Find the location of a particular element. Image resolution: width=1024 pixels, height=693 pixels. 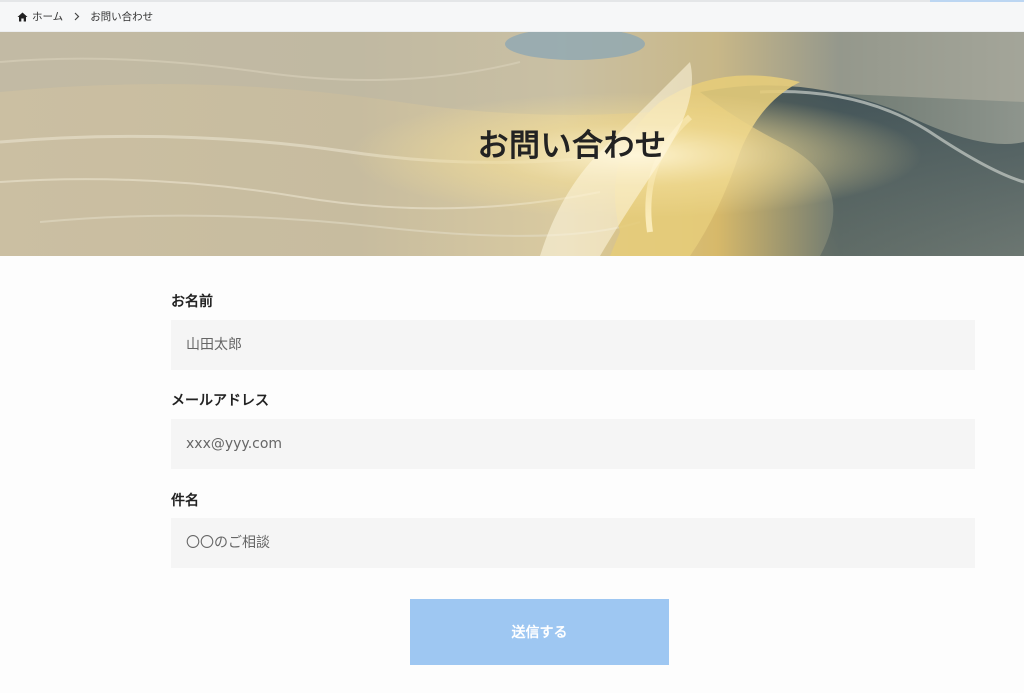

subject-label: 件名 is located at coordinates (185, 501).